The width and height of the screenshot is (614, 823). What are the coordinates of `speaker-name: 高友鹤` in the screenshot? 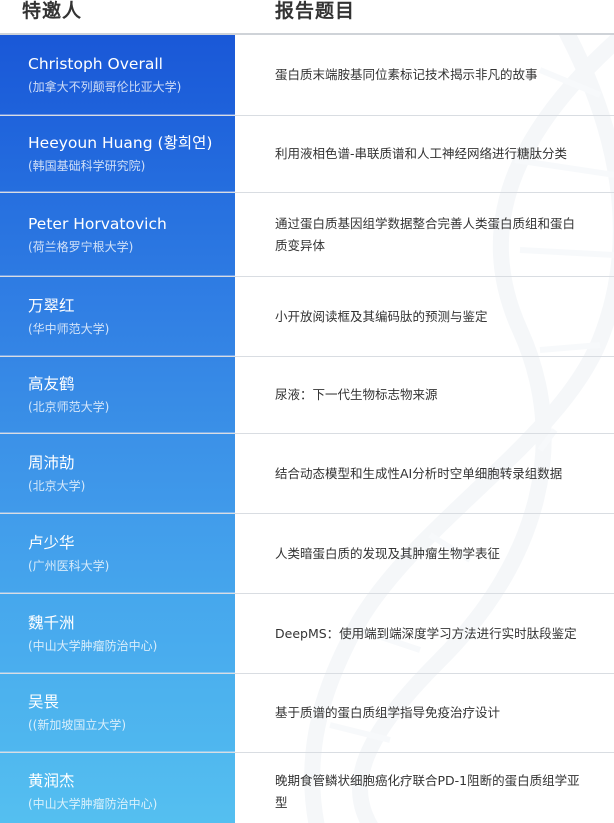 It's located at (51, 384).